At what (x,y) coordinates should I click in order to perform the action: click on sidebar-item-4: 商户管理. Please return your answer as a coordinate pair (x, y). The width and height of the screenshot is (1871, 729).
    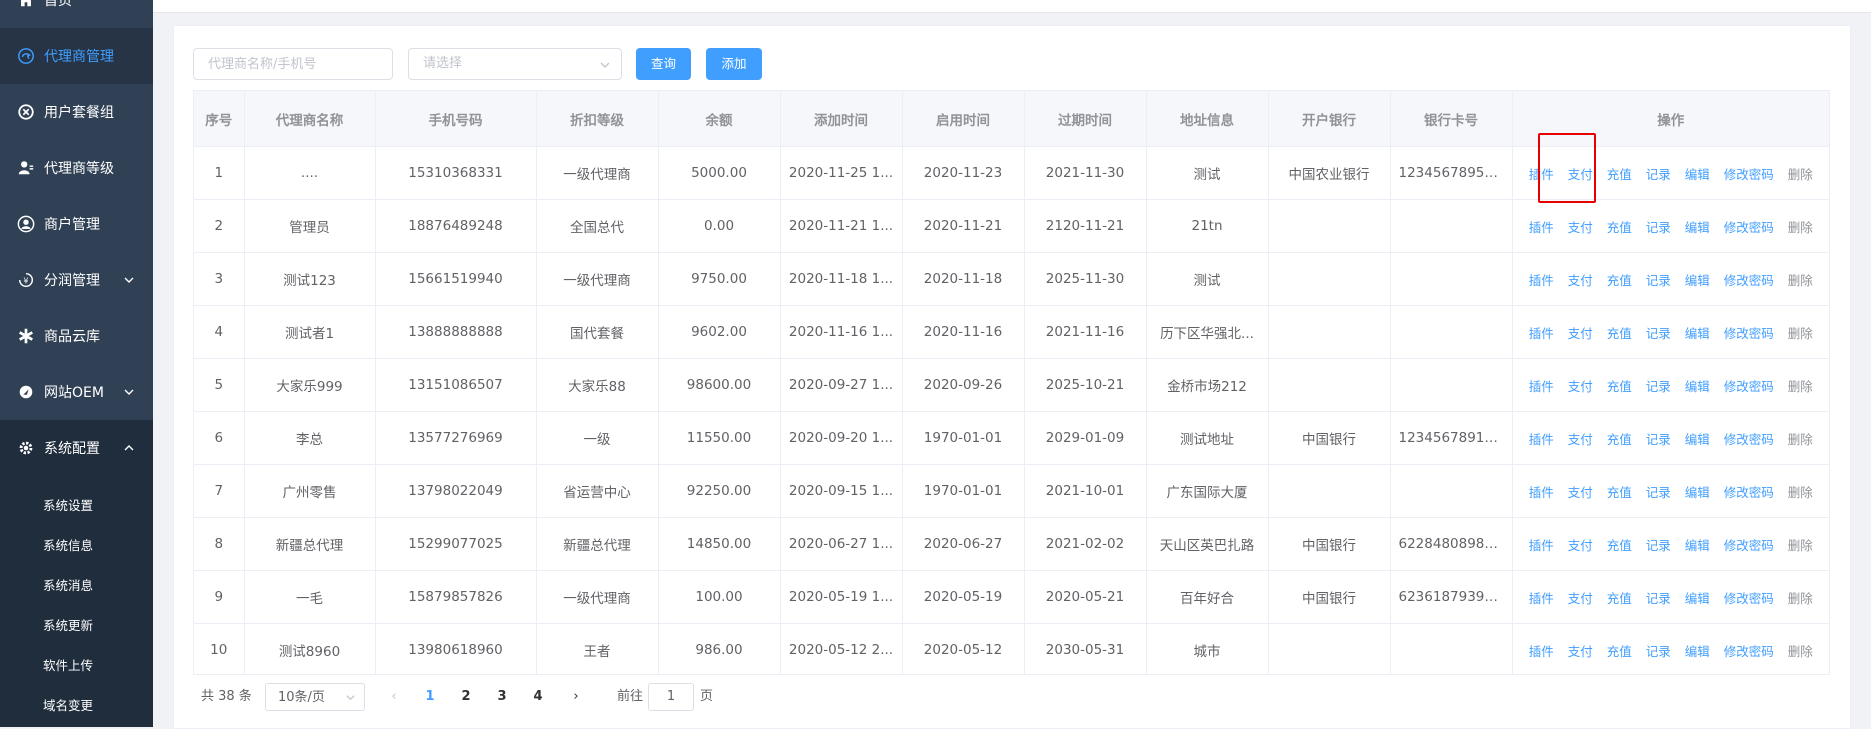
    Looking at the image, I should click on (76, 224).